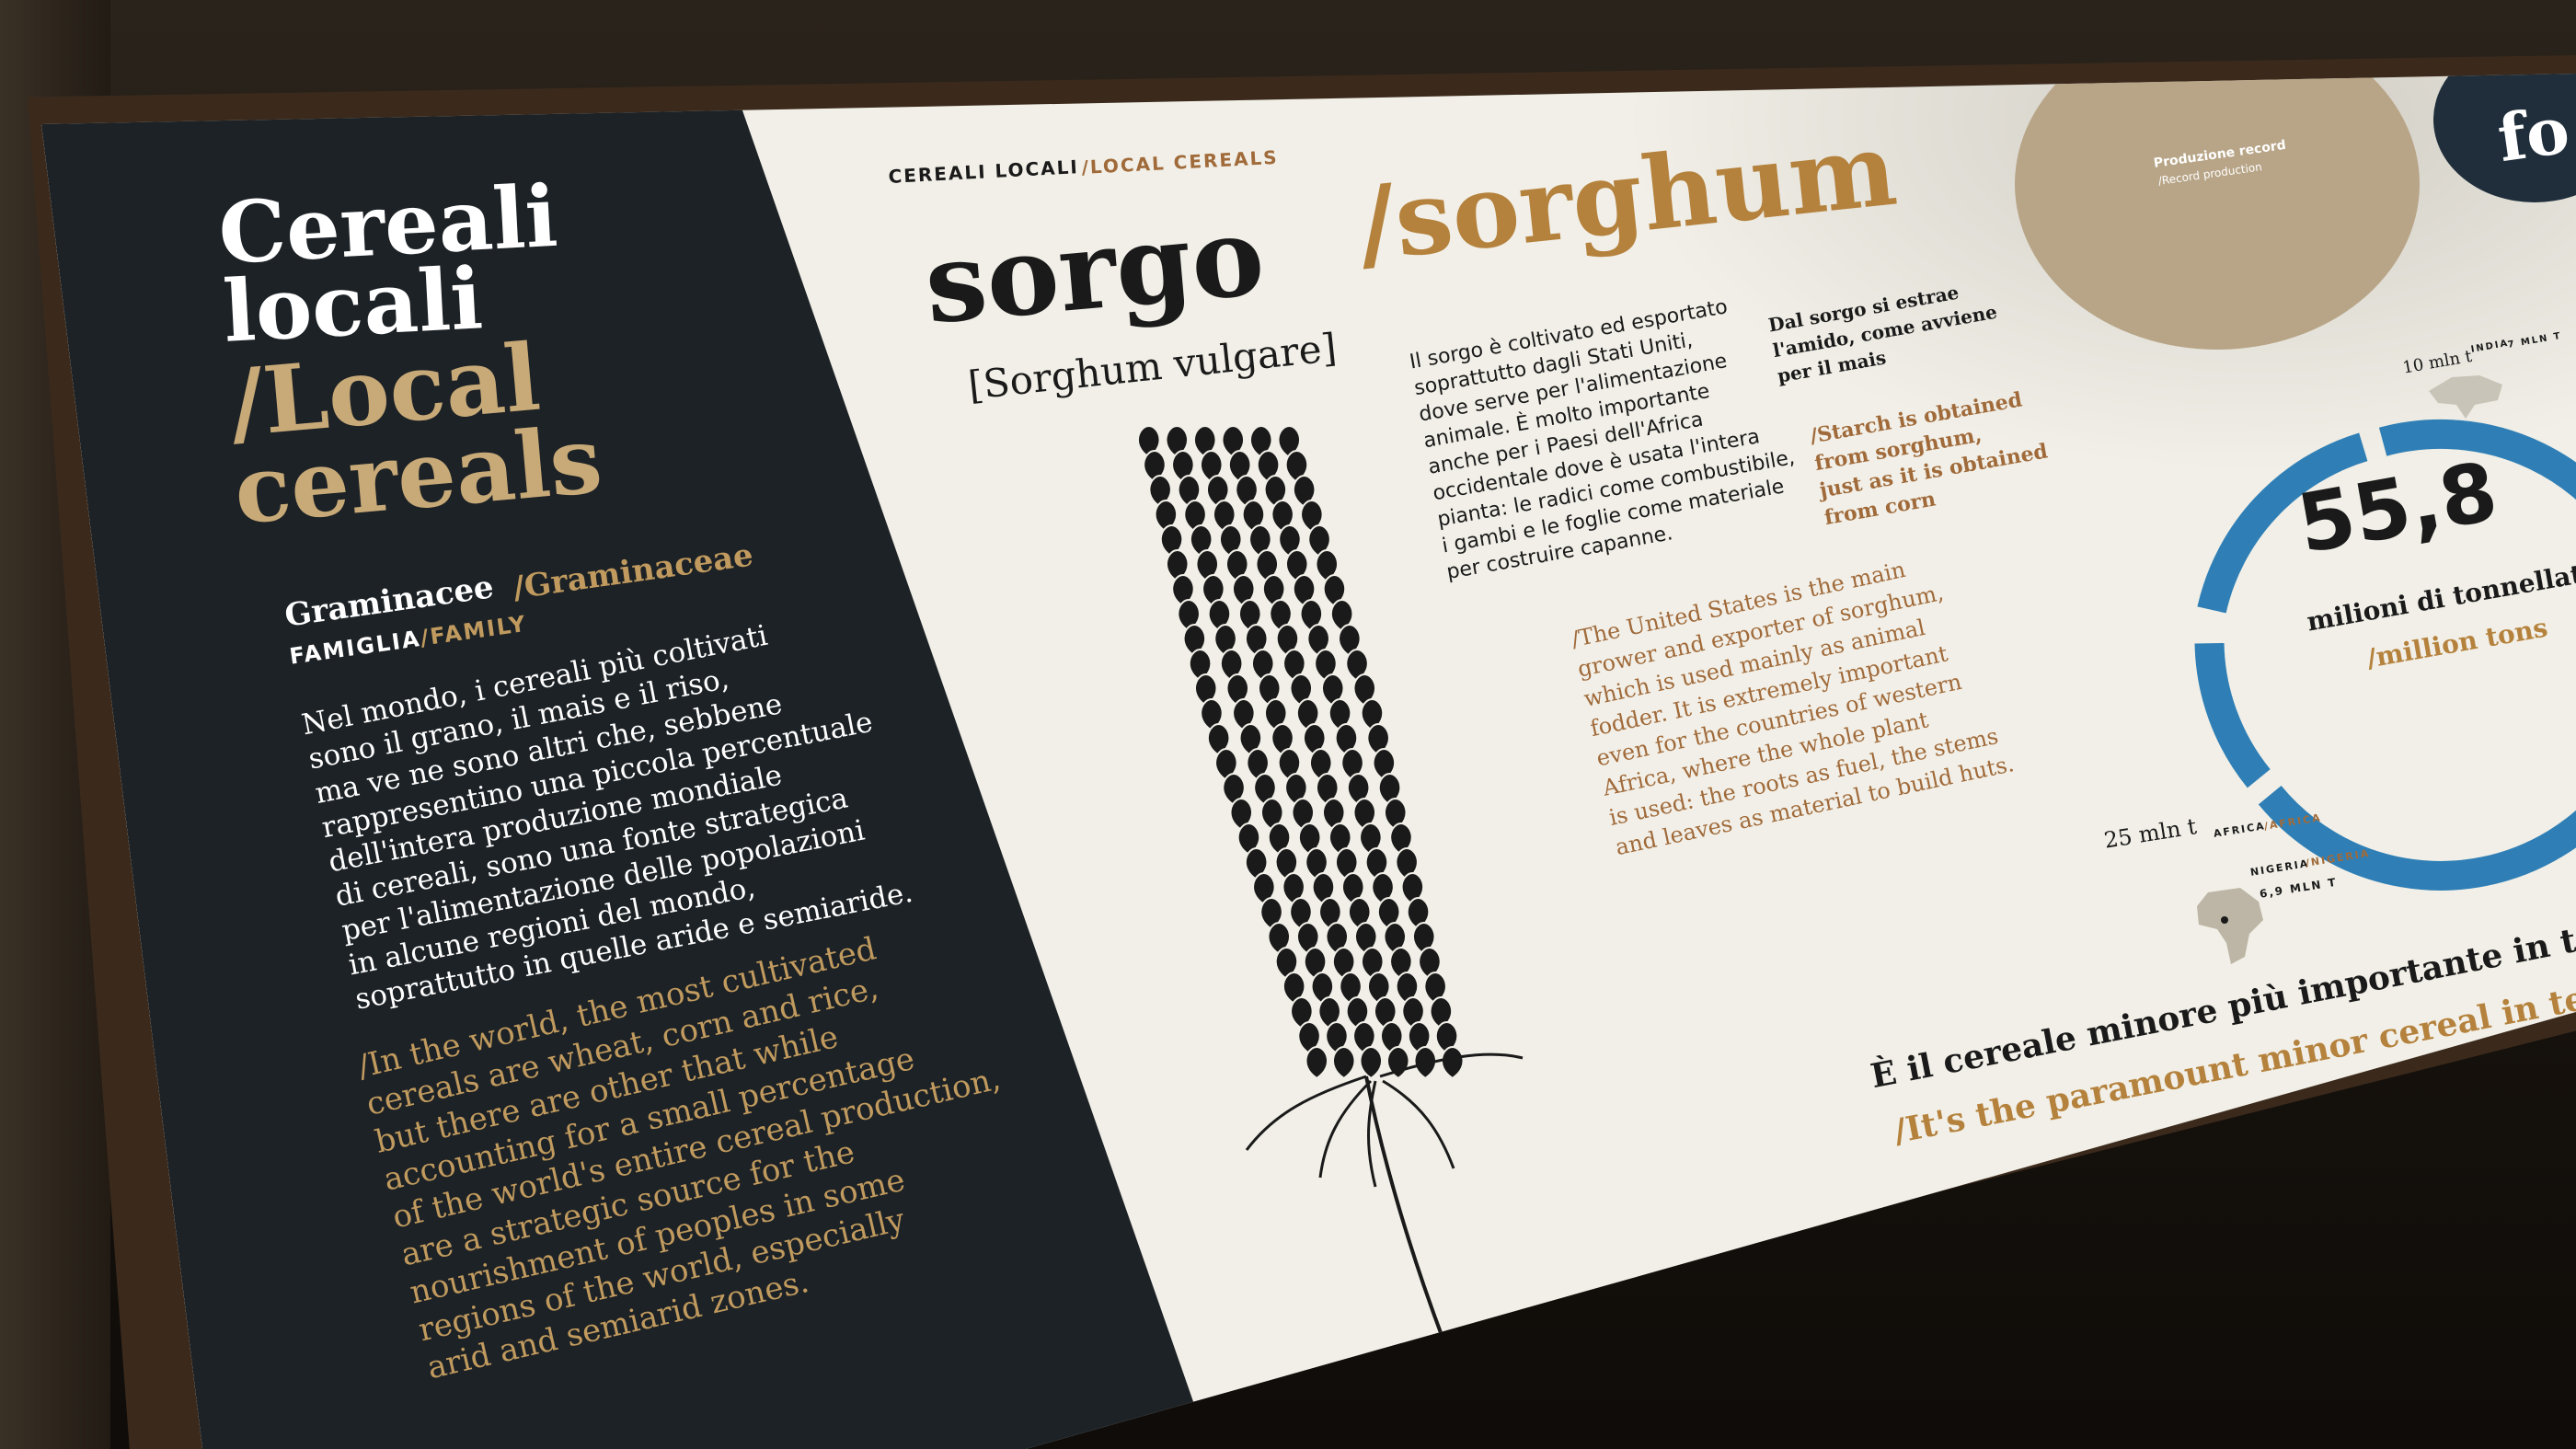 This screenshot has height=1449, width=2576. Describe the element at coordinates (2465, 397) in the screenshot. I see `india-map-icon` at that location.